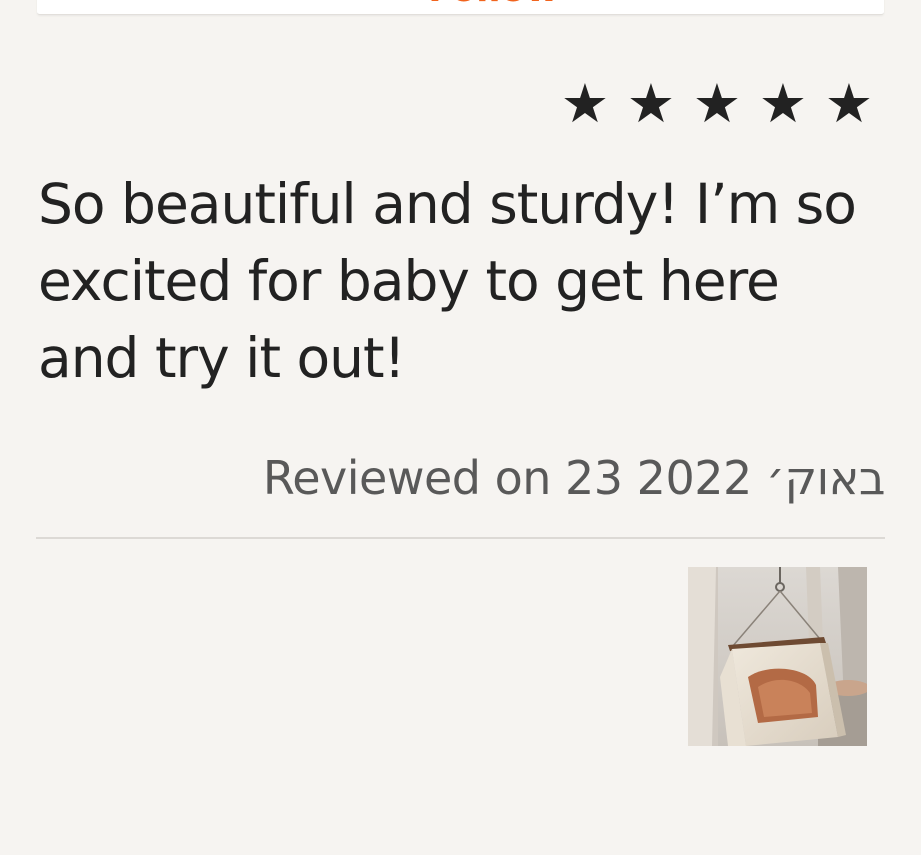 This screenshot has width=921, height=855. I want to click on star-rating: ★ ★ ★ ★ ★, so click(717, 104).